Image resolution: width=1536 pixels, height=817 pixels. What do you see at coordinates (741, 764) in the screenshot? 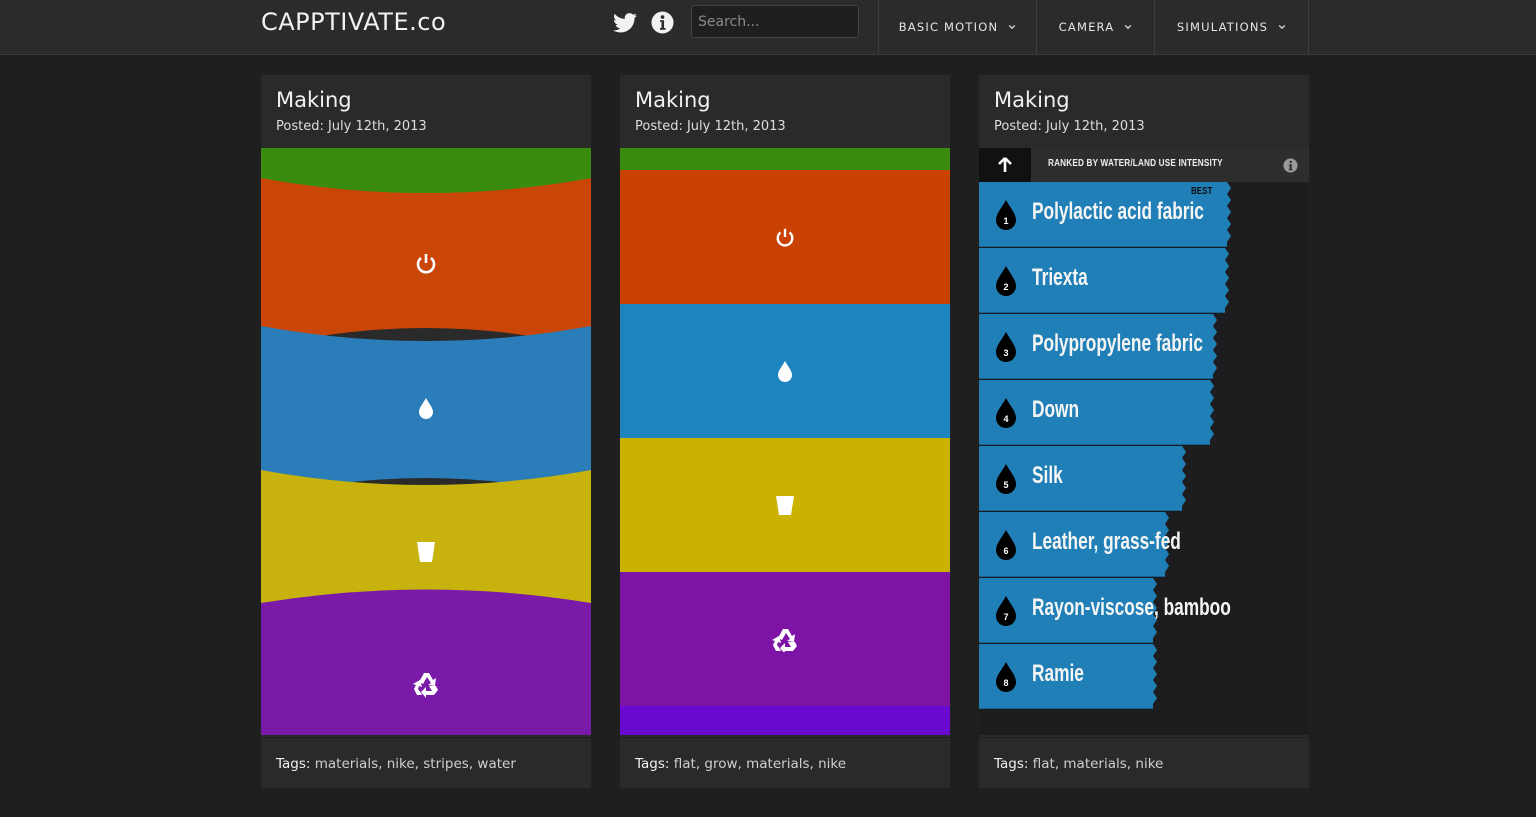
I see `tag-list: Tags: flat, grow, materials, nike` at bounding box center [741, 764].